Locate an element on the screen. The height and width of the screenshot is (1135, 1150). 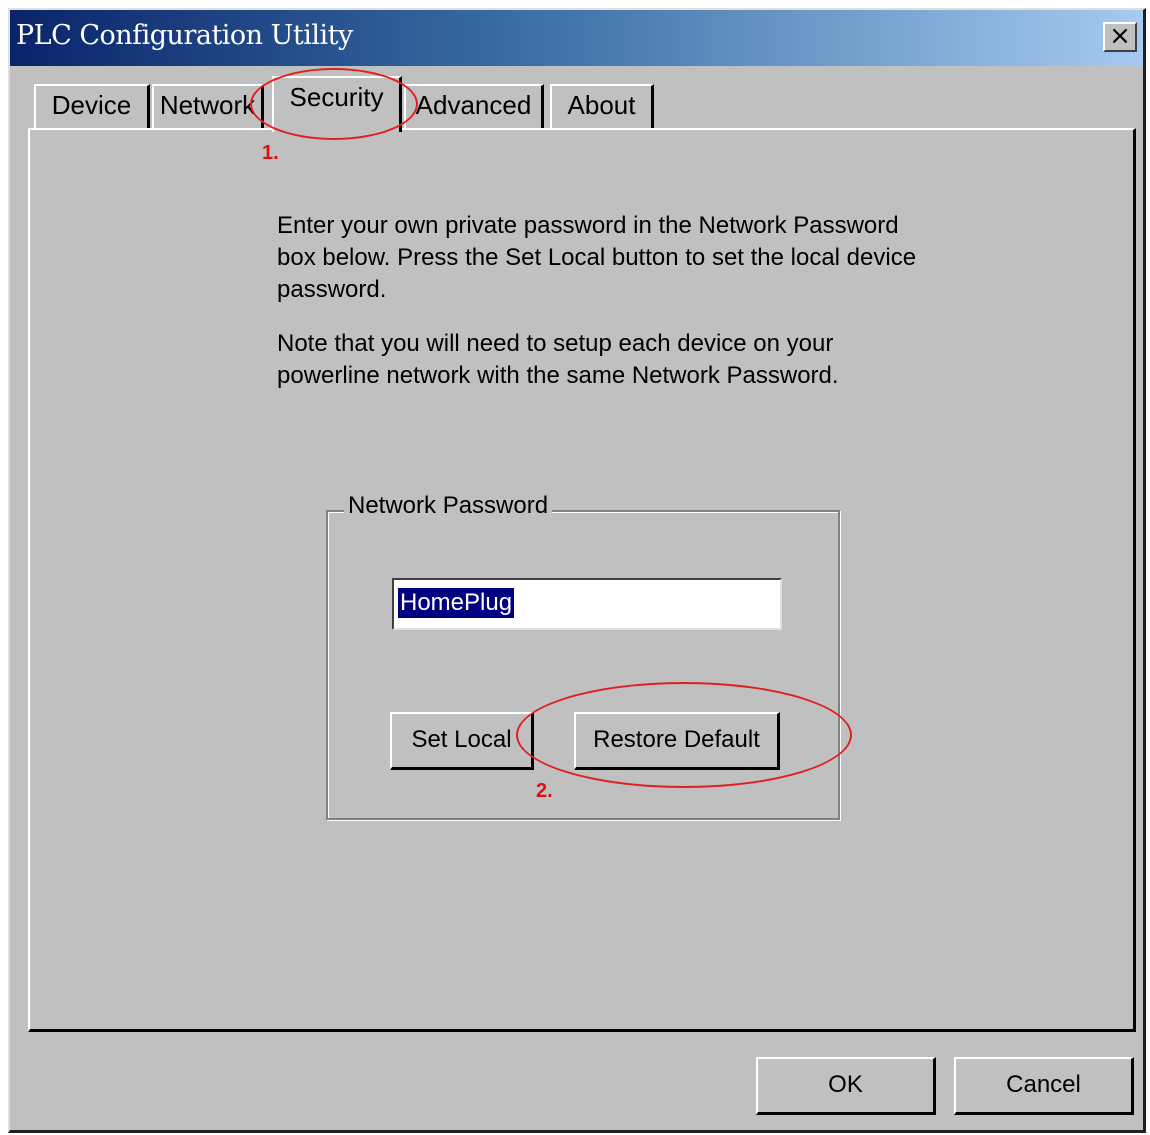
annotation-step-1: 1. is located at coordinates (270, 153).